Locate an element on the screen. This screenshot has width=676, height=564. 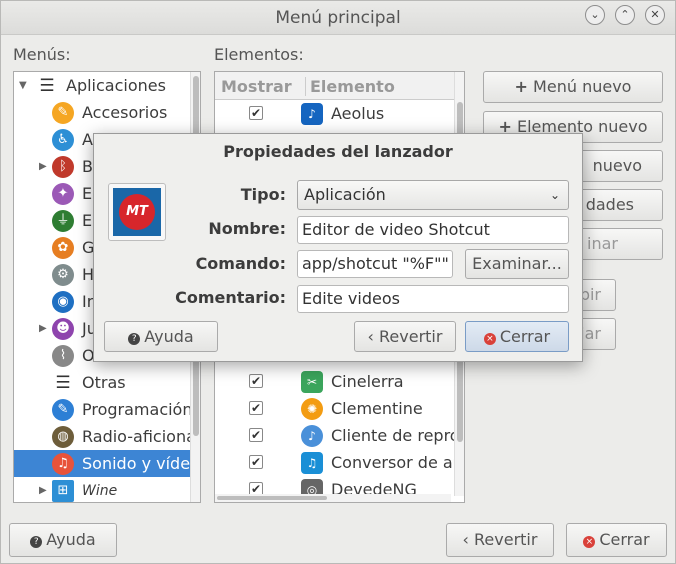
elements-header: Mostrar Elemento is located at coordinates (339, 86).